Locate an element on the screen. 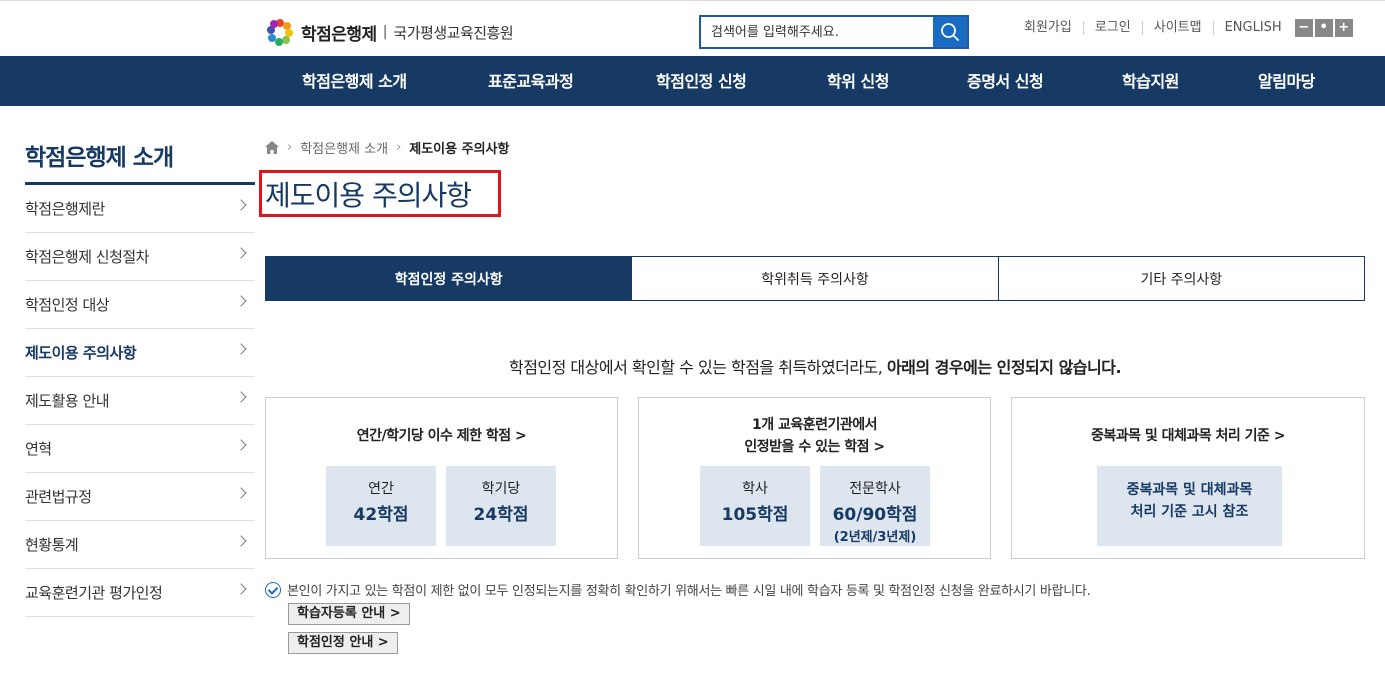  tab-credit-cautions: 학점인정 주의사항 is located at coordinates (449, 278).